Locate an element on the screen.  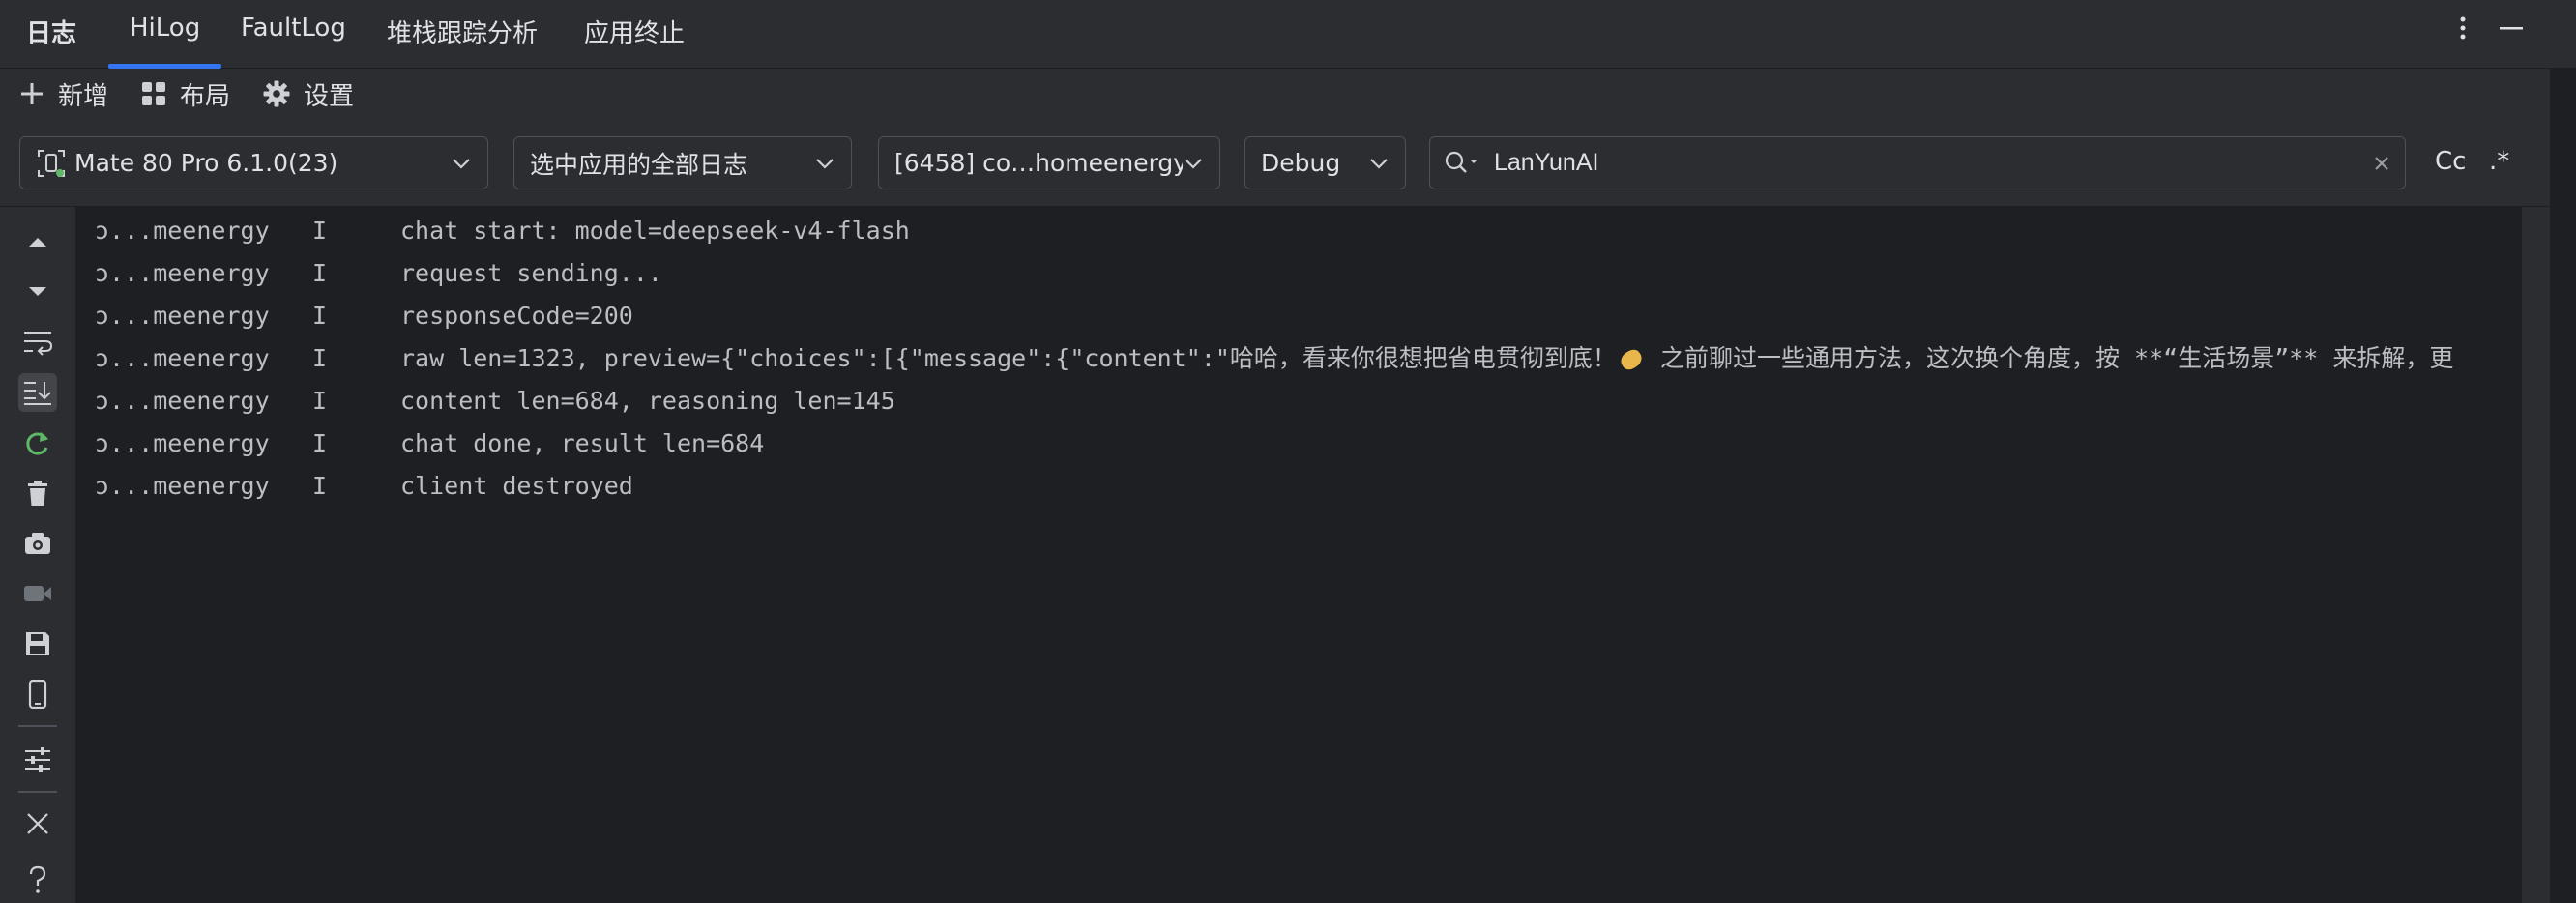
more-options-icon is located at coordinates (2462, 28).